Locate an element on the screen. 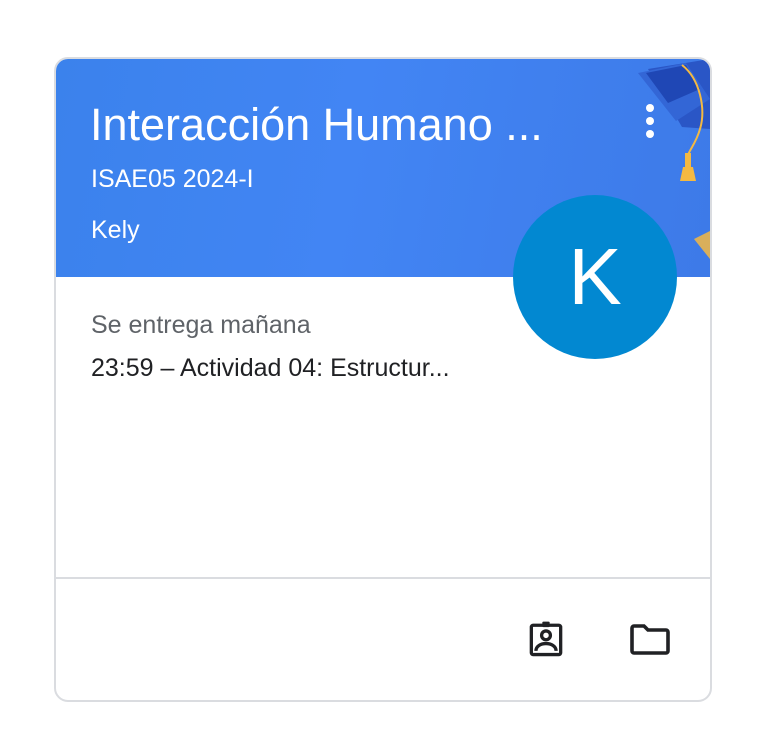  your-work-button is located at coordinates (546, 639).